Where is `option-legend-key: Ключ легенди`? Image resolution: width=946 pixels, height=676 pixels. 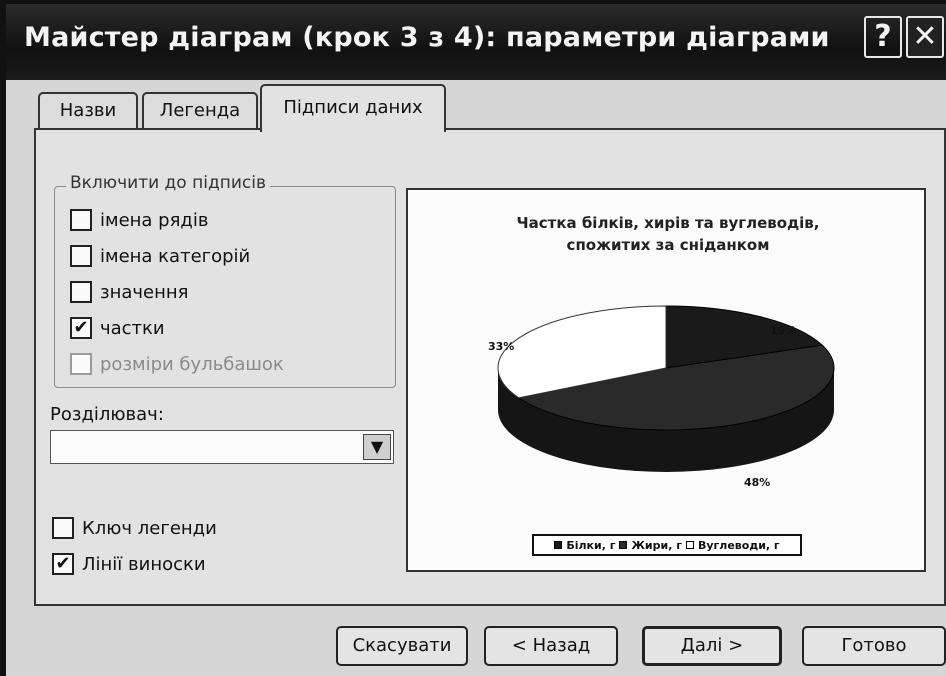
option-legend-key: Ключ легенди is located at coordinates (134, 528).